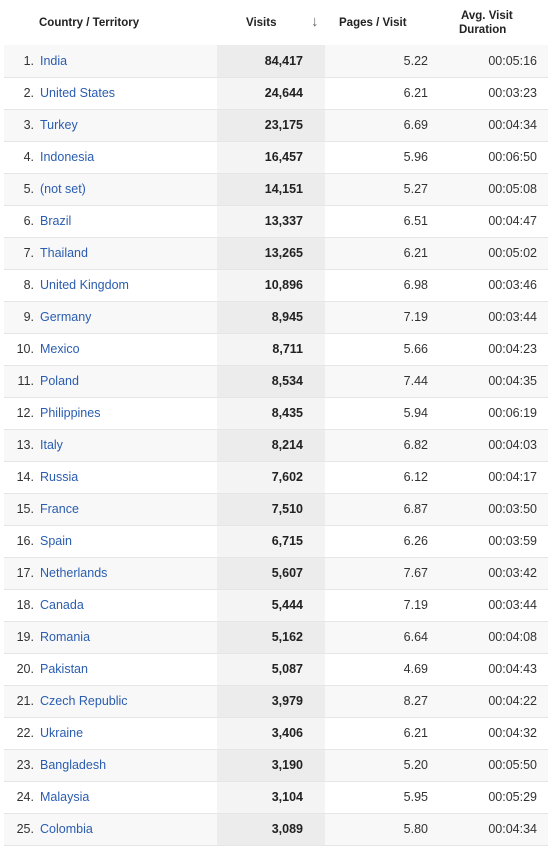  What do you see at coordinates (128, 765) in the screenshot?
I see `country-link: Bangladesh` at bounding box center [128, 765].